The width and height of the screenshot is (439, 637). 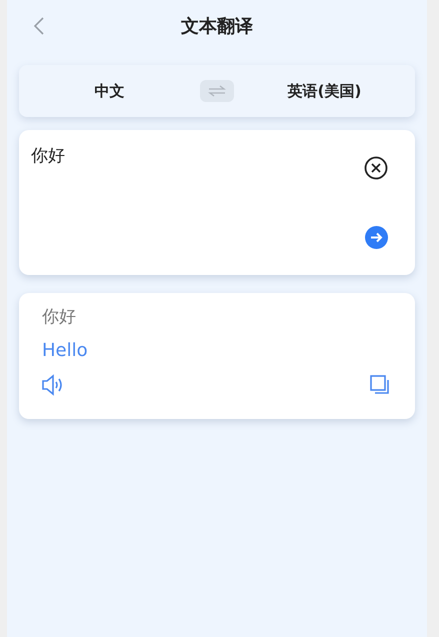 I want to click on clear-button, so click(x=376, y=168).